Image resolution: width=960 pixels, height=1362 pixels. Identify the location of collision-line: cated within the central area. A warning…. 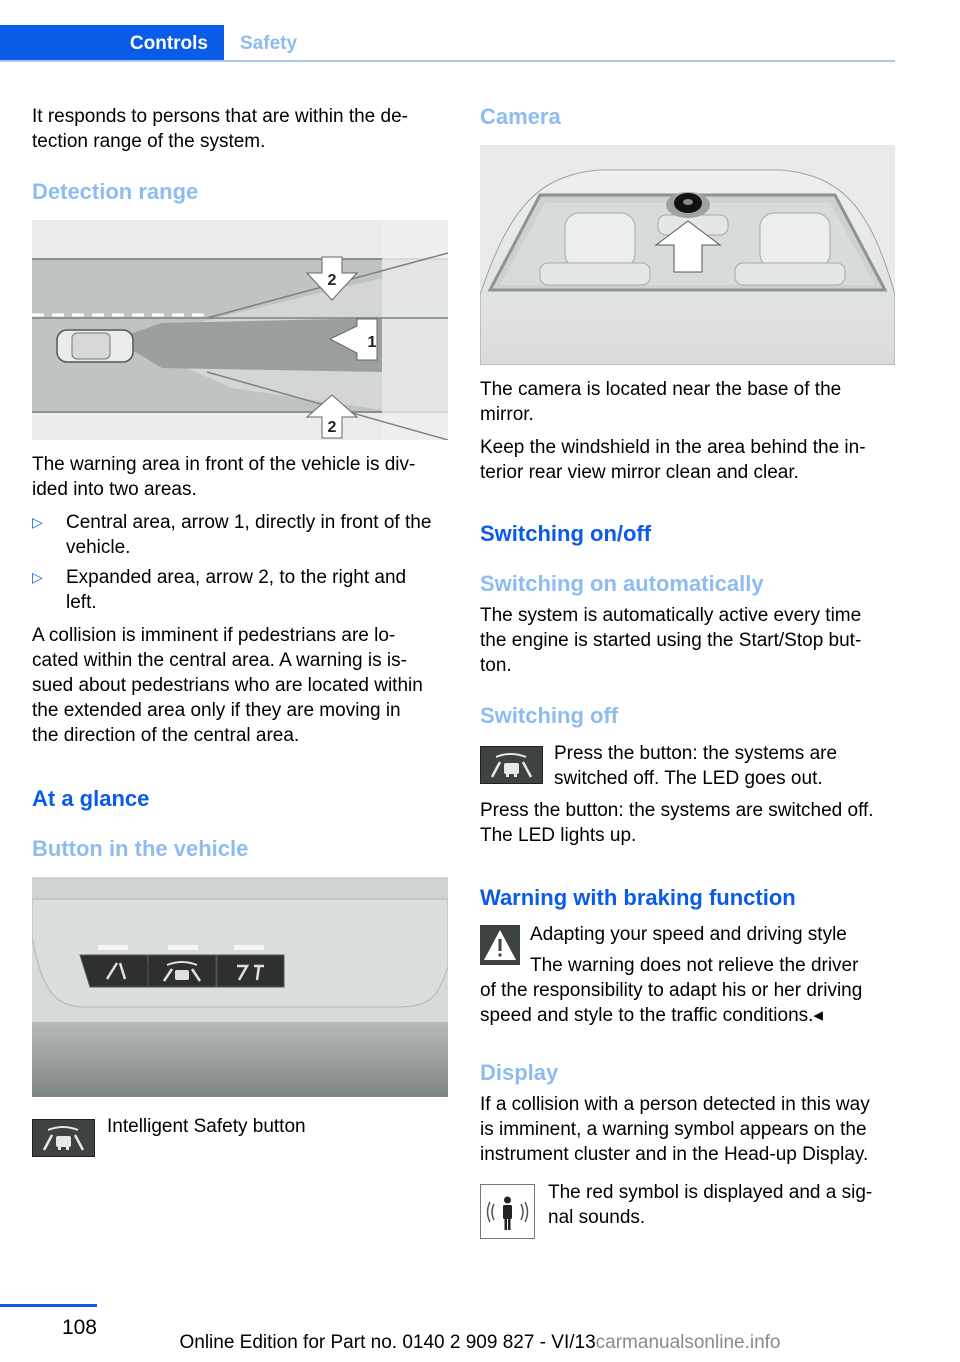
(219, 660).